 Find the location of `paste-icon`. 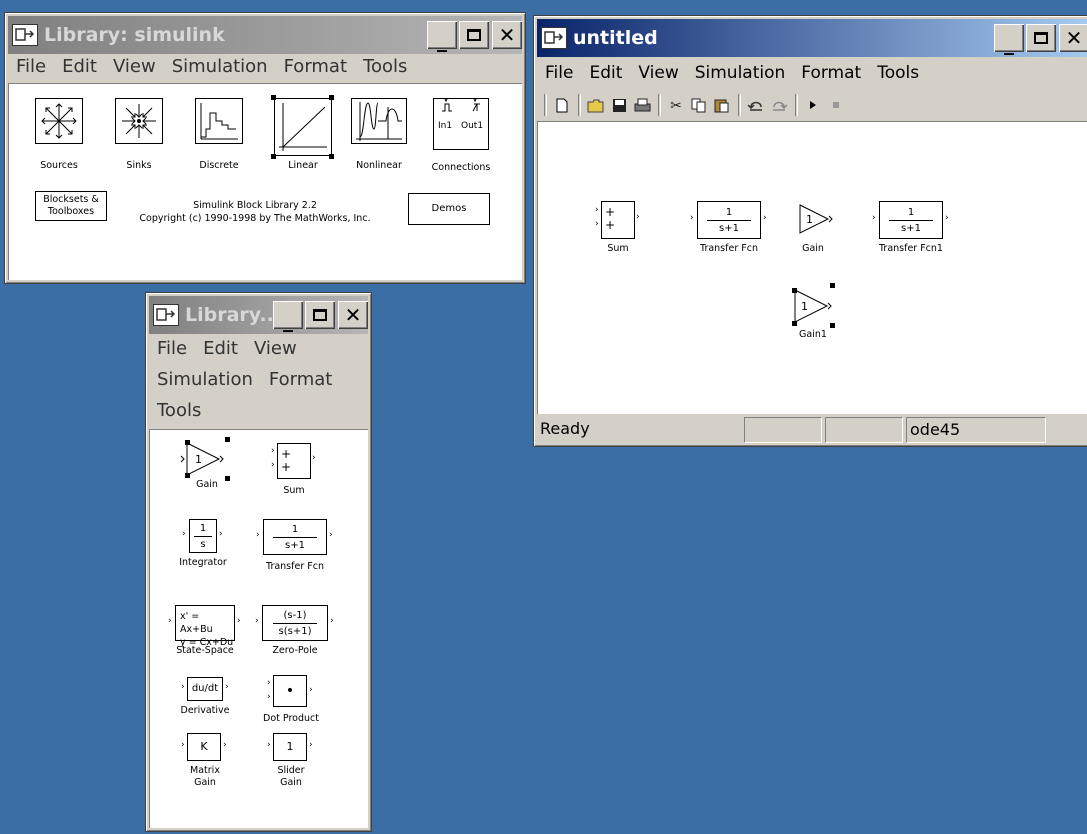

paste-icon is located at coordinates (722, 105).